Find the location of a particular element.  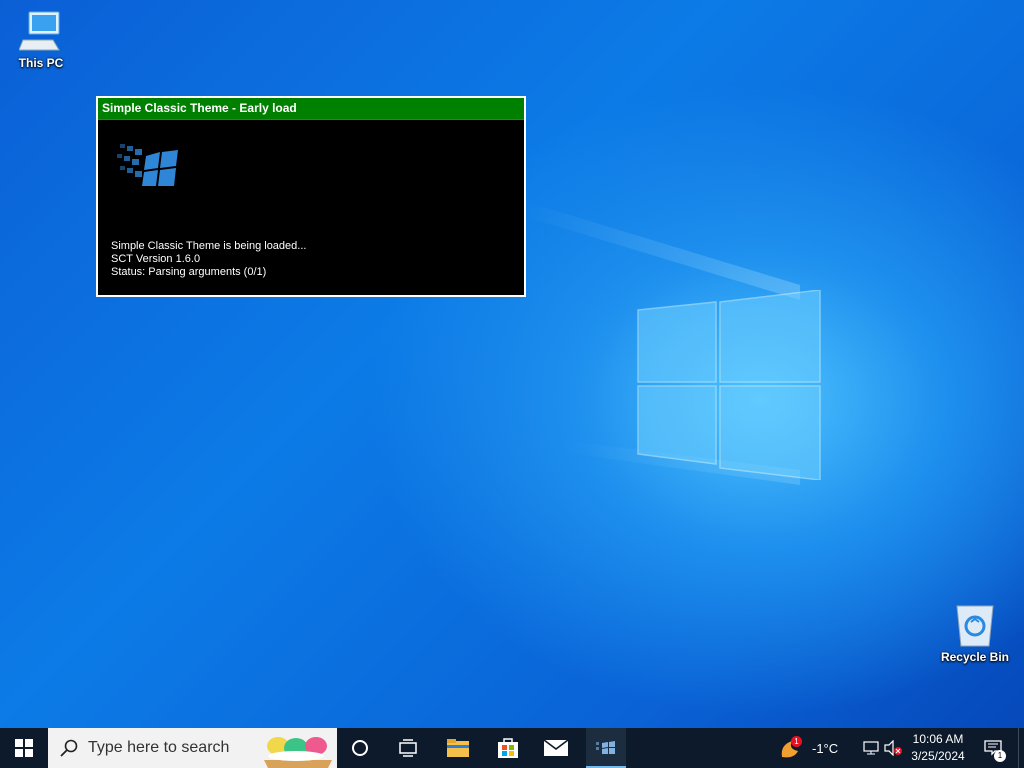

clock-date: 3/25/2024 is located at coordinates (938, 756).